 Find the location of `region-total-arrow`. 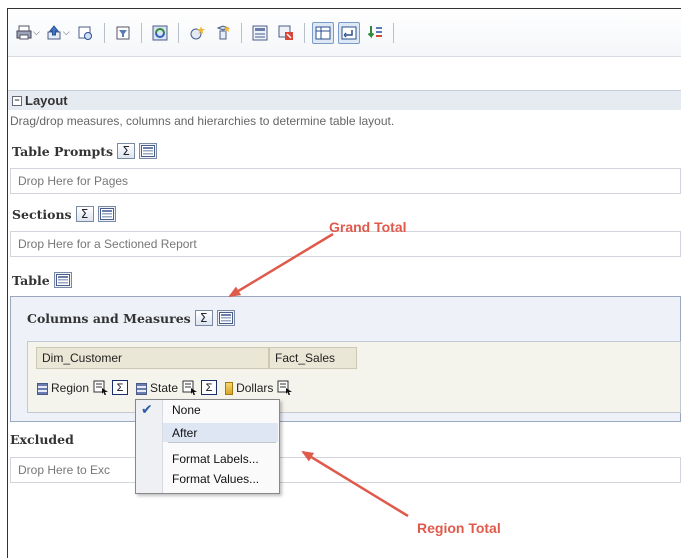

region-total-arrow is located at coordinates (355, 484).